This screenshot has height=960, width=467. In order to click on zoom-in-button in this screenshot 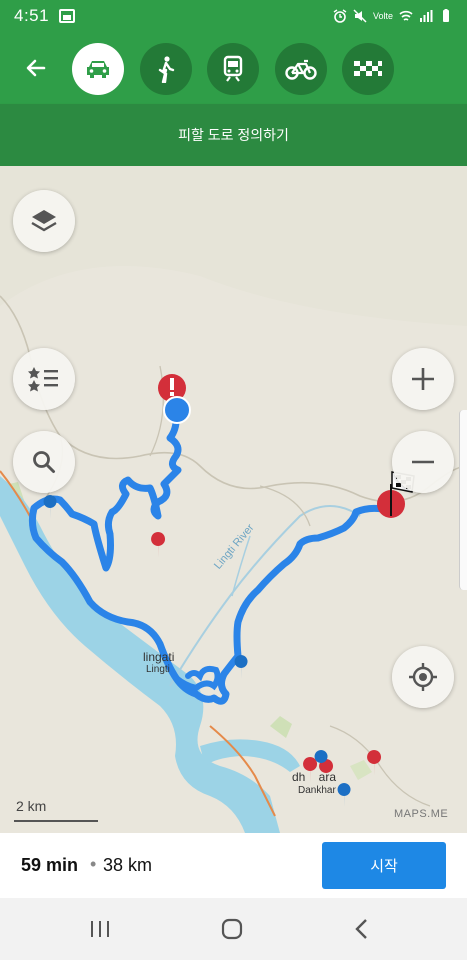, I will do `click(423, 379)`.